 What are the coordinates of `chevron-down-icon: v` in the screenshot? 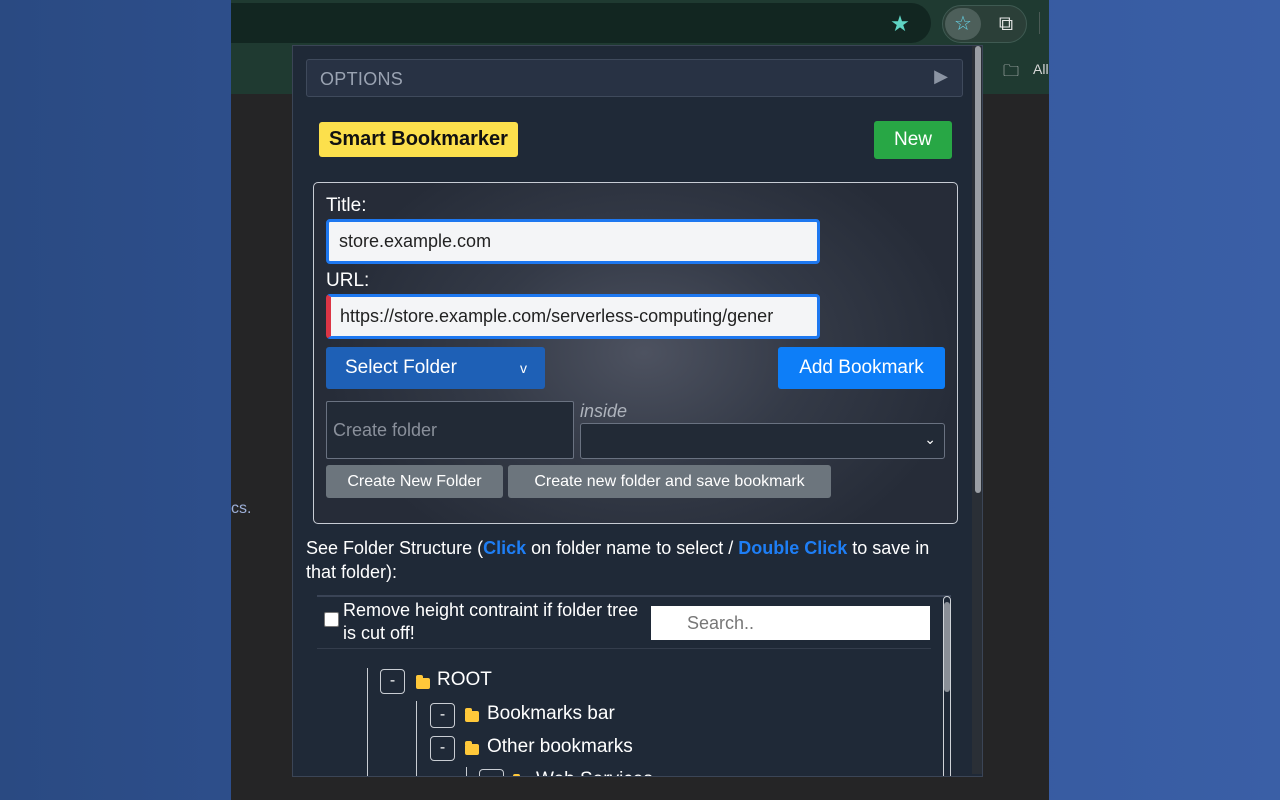 It's located at (523, 368).